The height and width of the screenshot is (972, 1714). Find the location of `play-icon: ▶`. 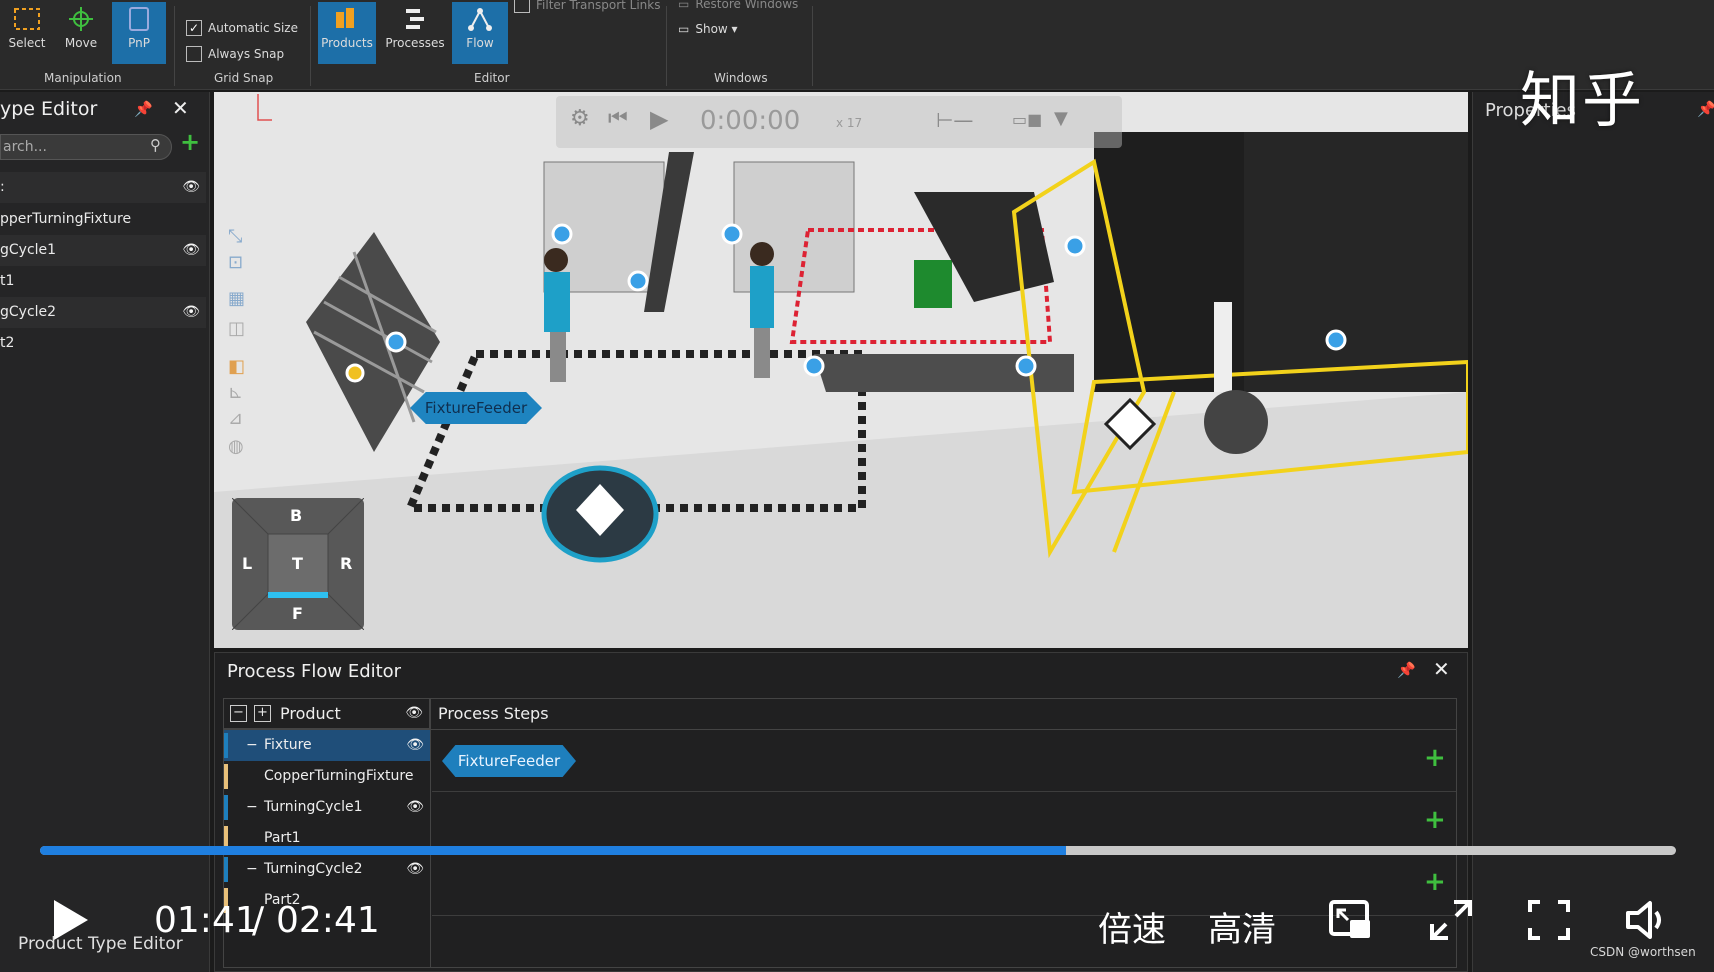

play-icon: ▶ is located at coordinates (659, 119).